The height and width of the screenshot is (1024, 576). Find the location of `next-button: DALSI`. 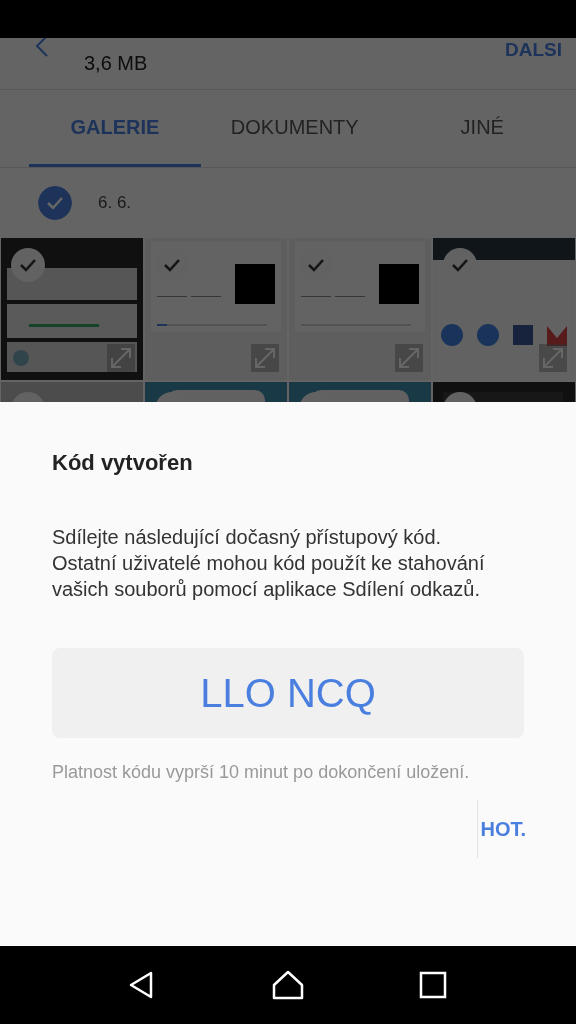

next-button: DALSI is located at coordinates (533, 51).